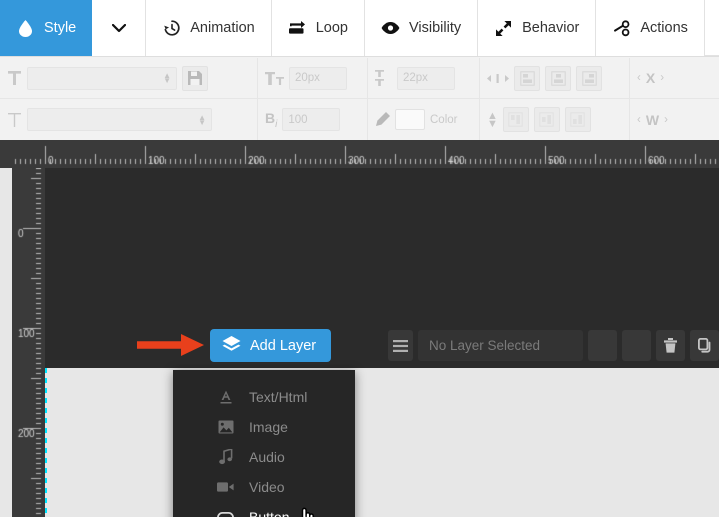 The height and width of the screenshot is (517, 719). Describe the element at coordinates (652, 119) in the screenshot. I see `width-label: W` at that location.